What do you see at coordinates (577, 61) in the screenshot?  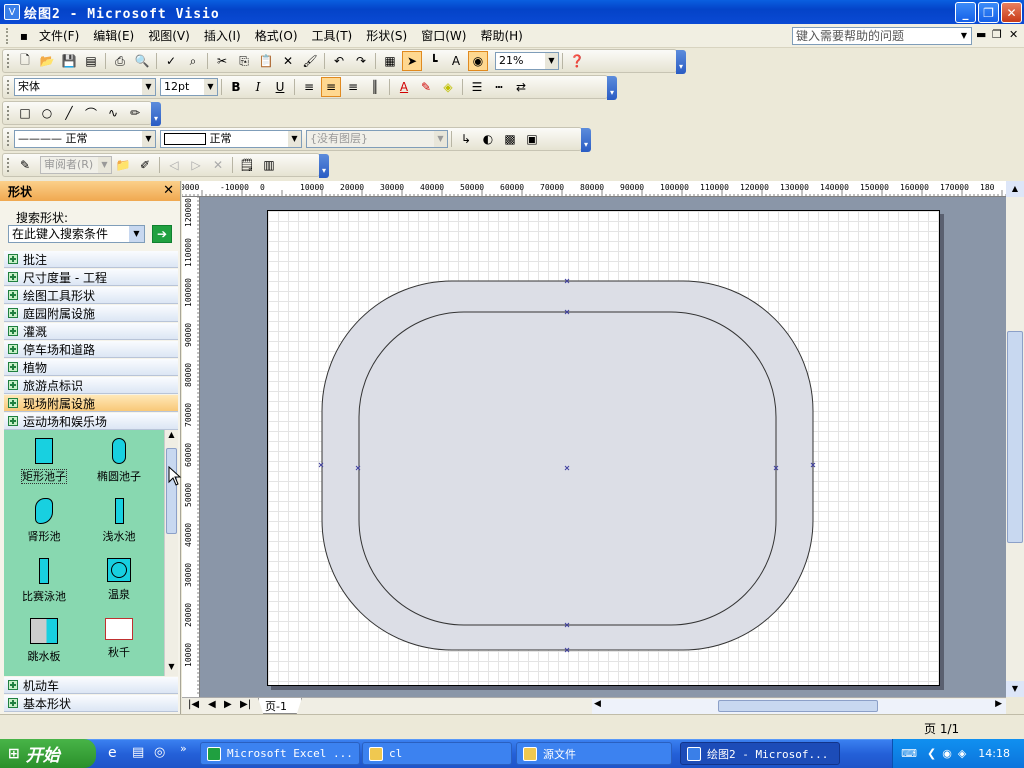 I see `help-icon: ❓` at bounding box center [577, 61].